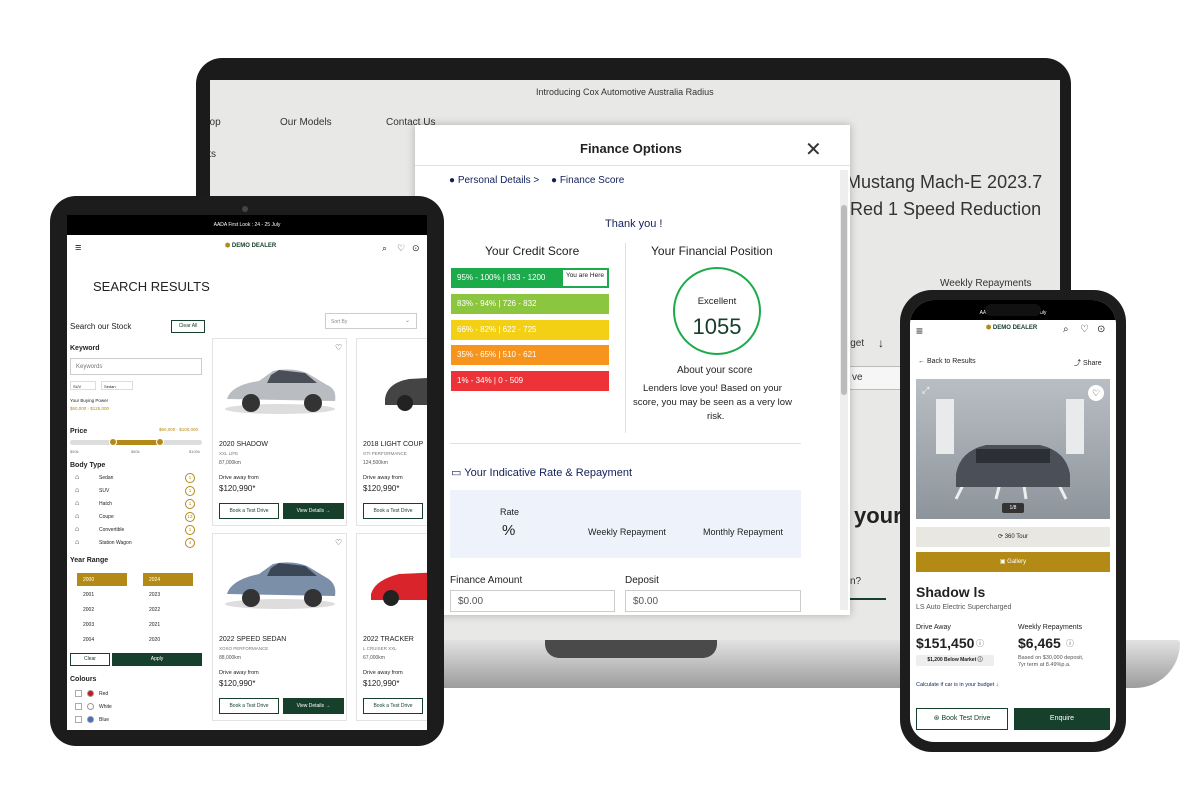  I want to click on car-title-line2: Red 1 Speed Reduction, so click(946, 209).